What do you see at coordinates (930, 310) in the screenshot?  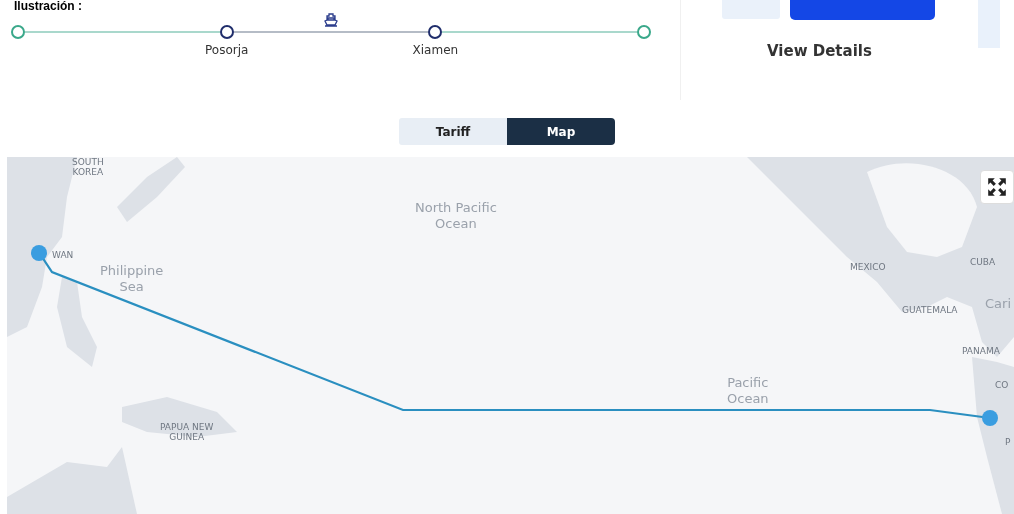 I see `country-label: GUATEMALA` at bounding box center [930, 310].